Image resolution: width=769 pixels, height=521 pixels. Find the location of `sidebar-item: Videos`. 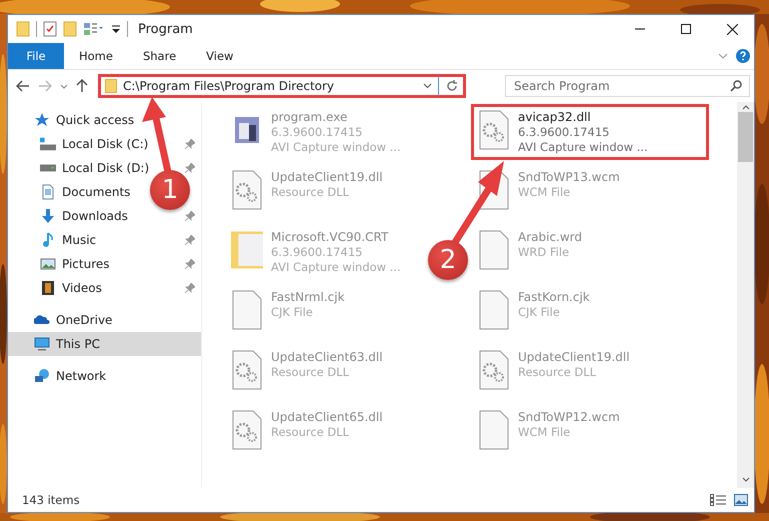

sidebar-item: Videos is located at coordinates (56, 288).